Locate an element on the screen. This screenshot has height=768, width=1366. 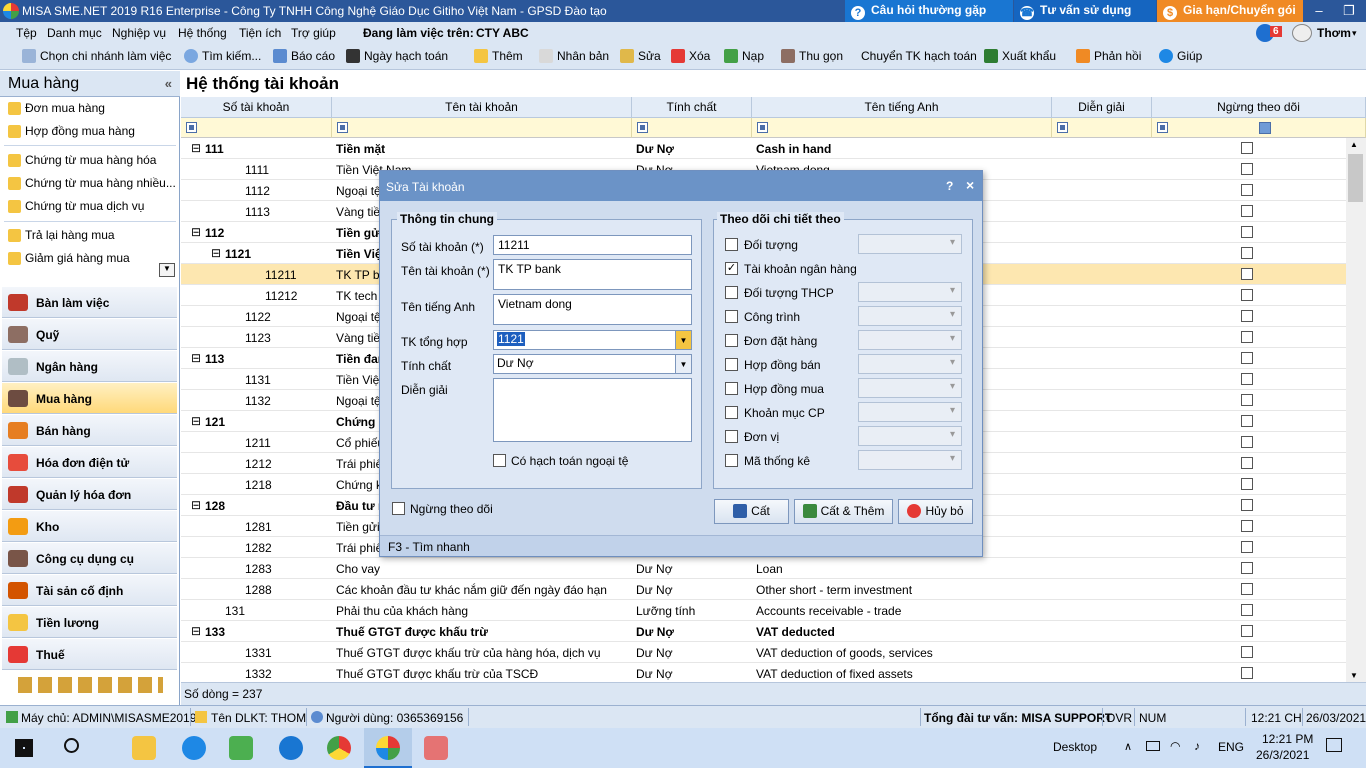
cancel-button: Hủy bỏ is located at coordinates (935, 511).